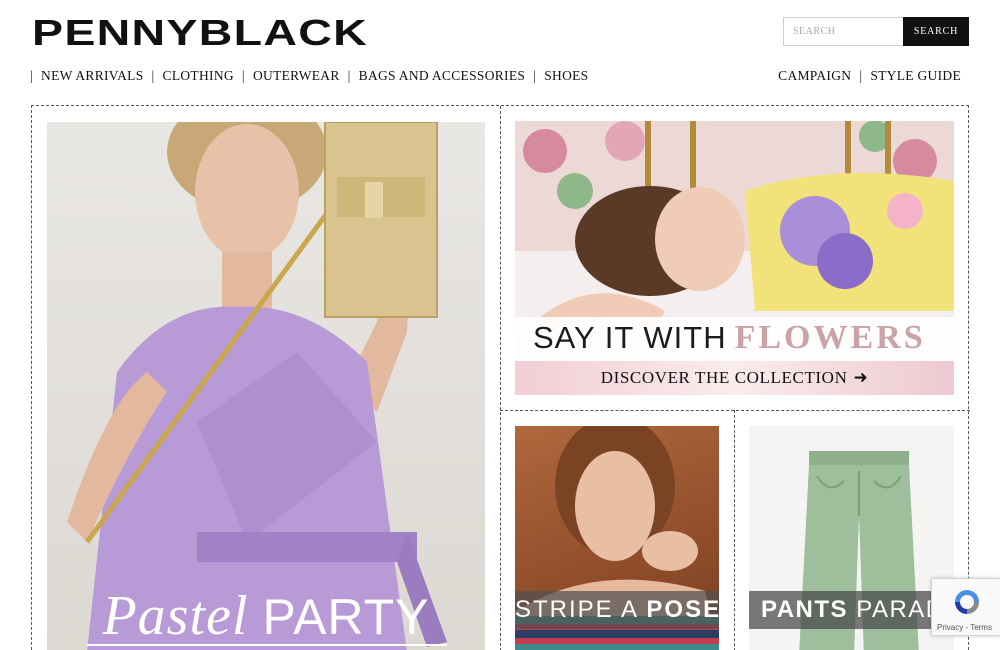  Describe the element at coordinates (346, 617) in the screenshot. I see `heading-word: PARTY` at that location.